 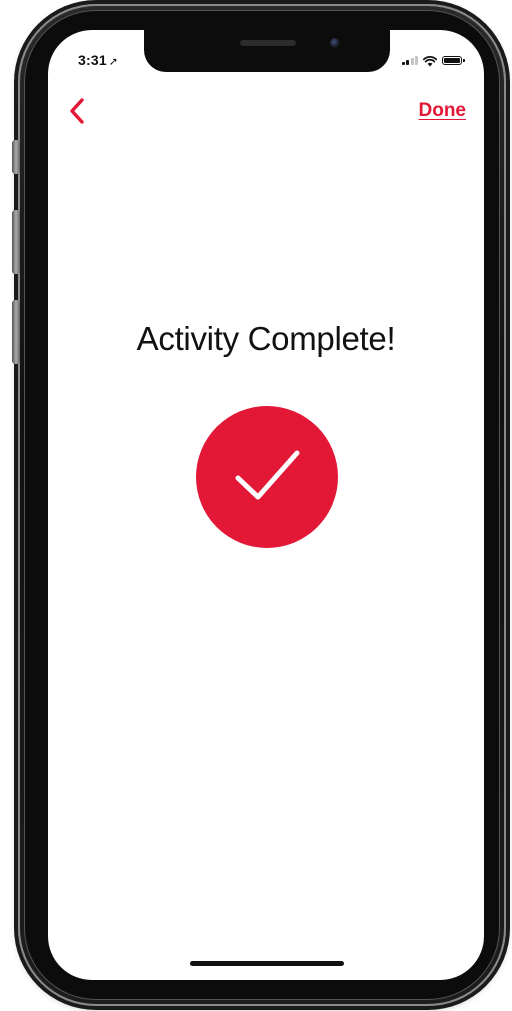 I want to click on mute-switch, so click(x=16, y=157).